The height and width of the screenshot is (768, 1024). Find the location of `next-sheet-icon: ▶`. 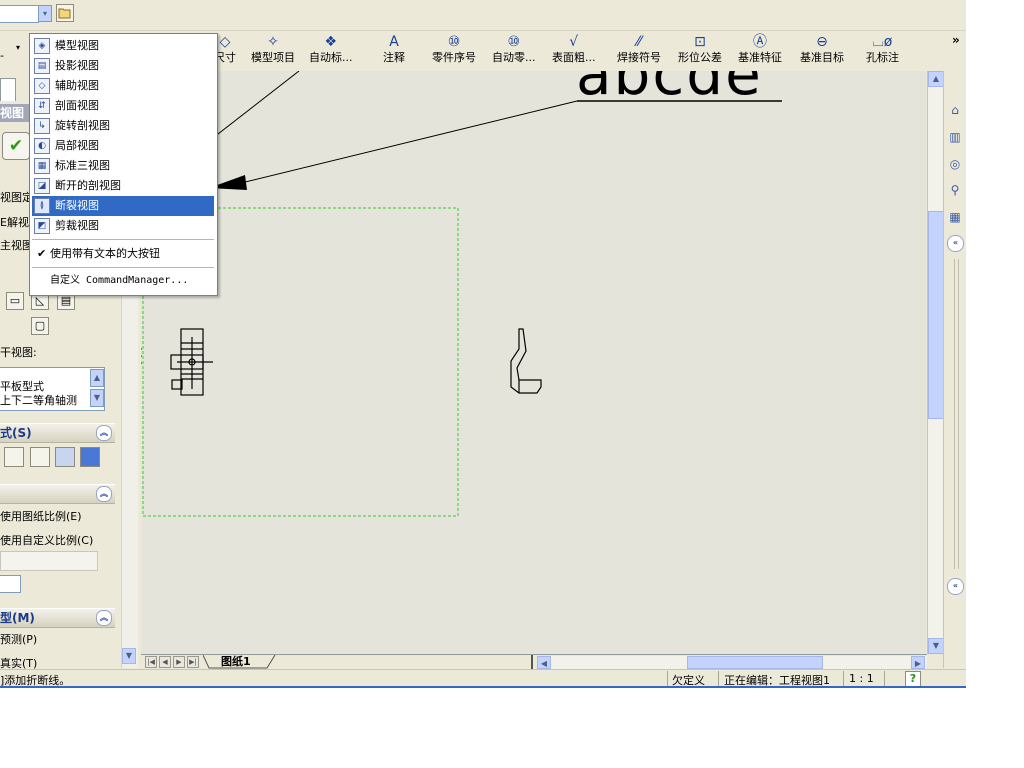

next-sheet-icon: ▶ is located at coordinates (179, 662).